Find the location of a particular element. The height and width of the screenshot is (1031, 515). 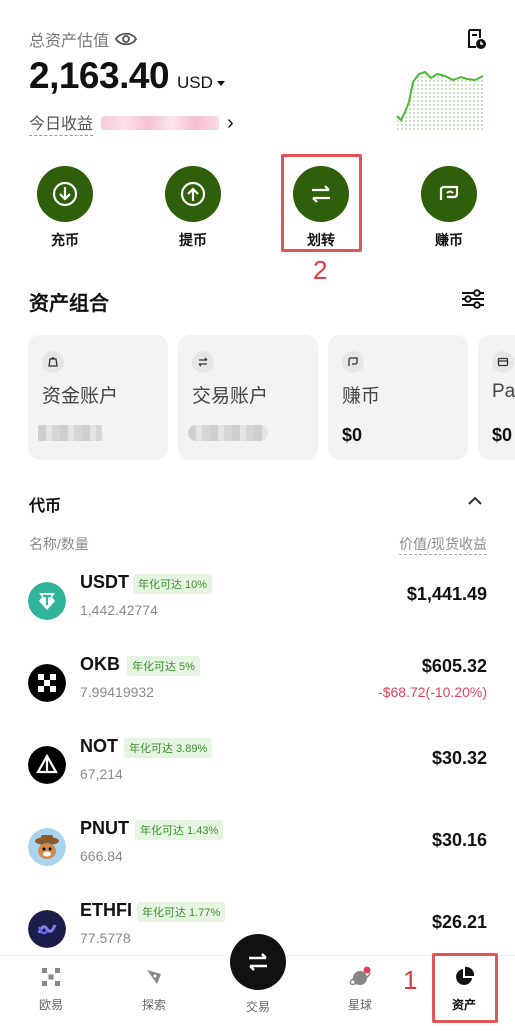

earn-icon is located at coordinates (449, 194).